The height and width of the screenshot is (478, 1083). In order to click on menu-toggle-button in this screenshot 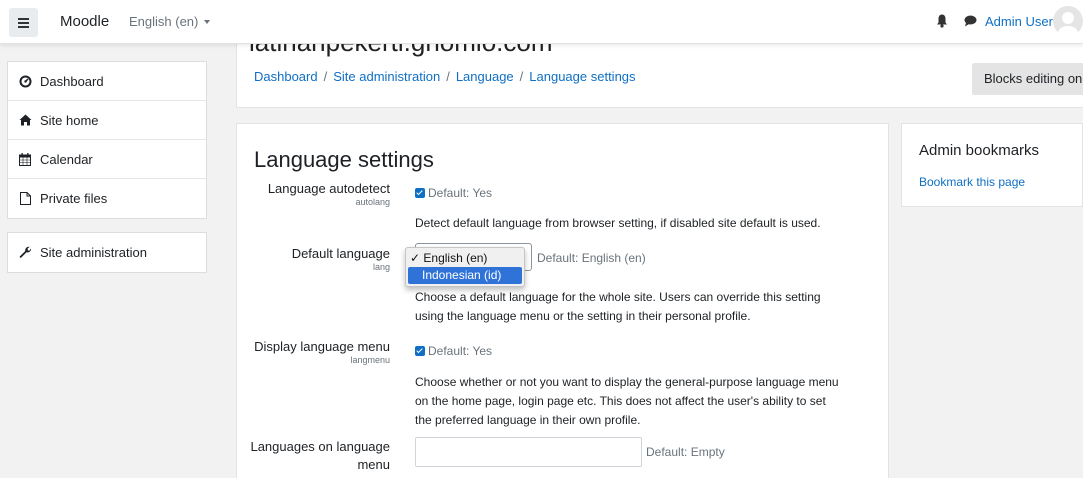, I will do `click(23, 22)`.